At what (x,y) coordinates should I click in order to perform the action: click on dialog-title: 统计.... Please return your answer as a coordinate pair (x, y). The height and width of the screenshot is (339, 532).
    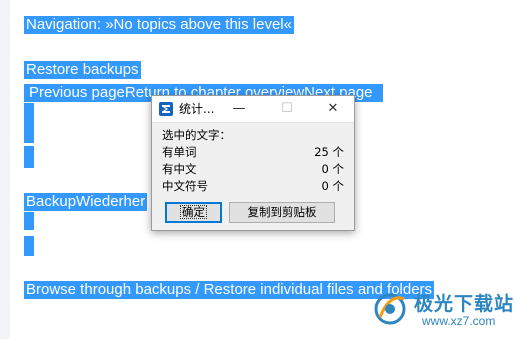
    Looking at the image, I should click on (197, 109).